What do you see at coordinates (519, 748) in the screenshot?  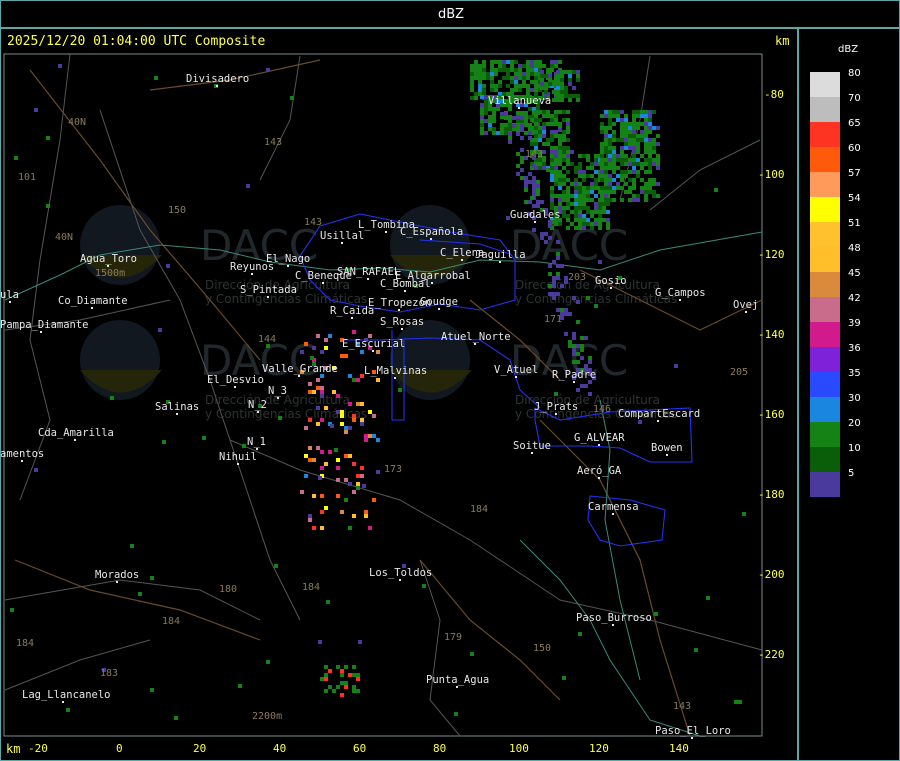 I see `x-tick: 100` at bounding box center [519, 748].